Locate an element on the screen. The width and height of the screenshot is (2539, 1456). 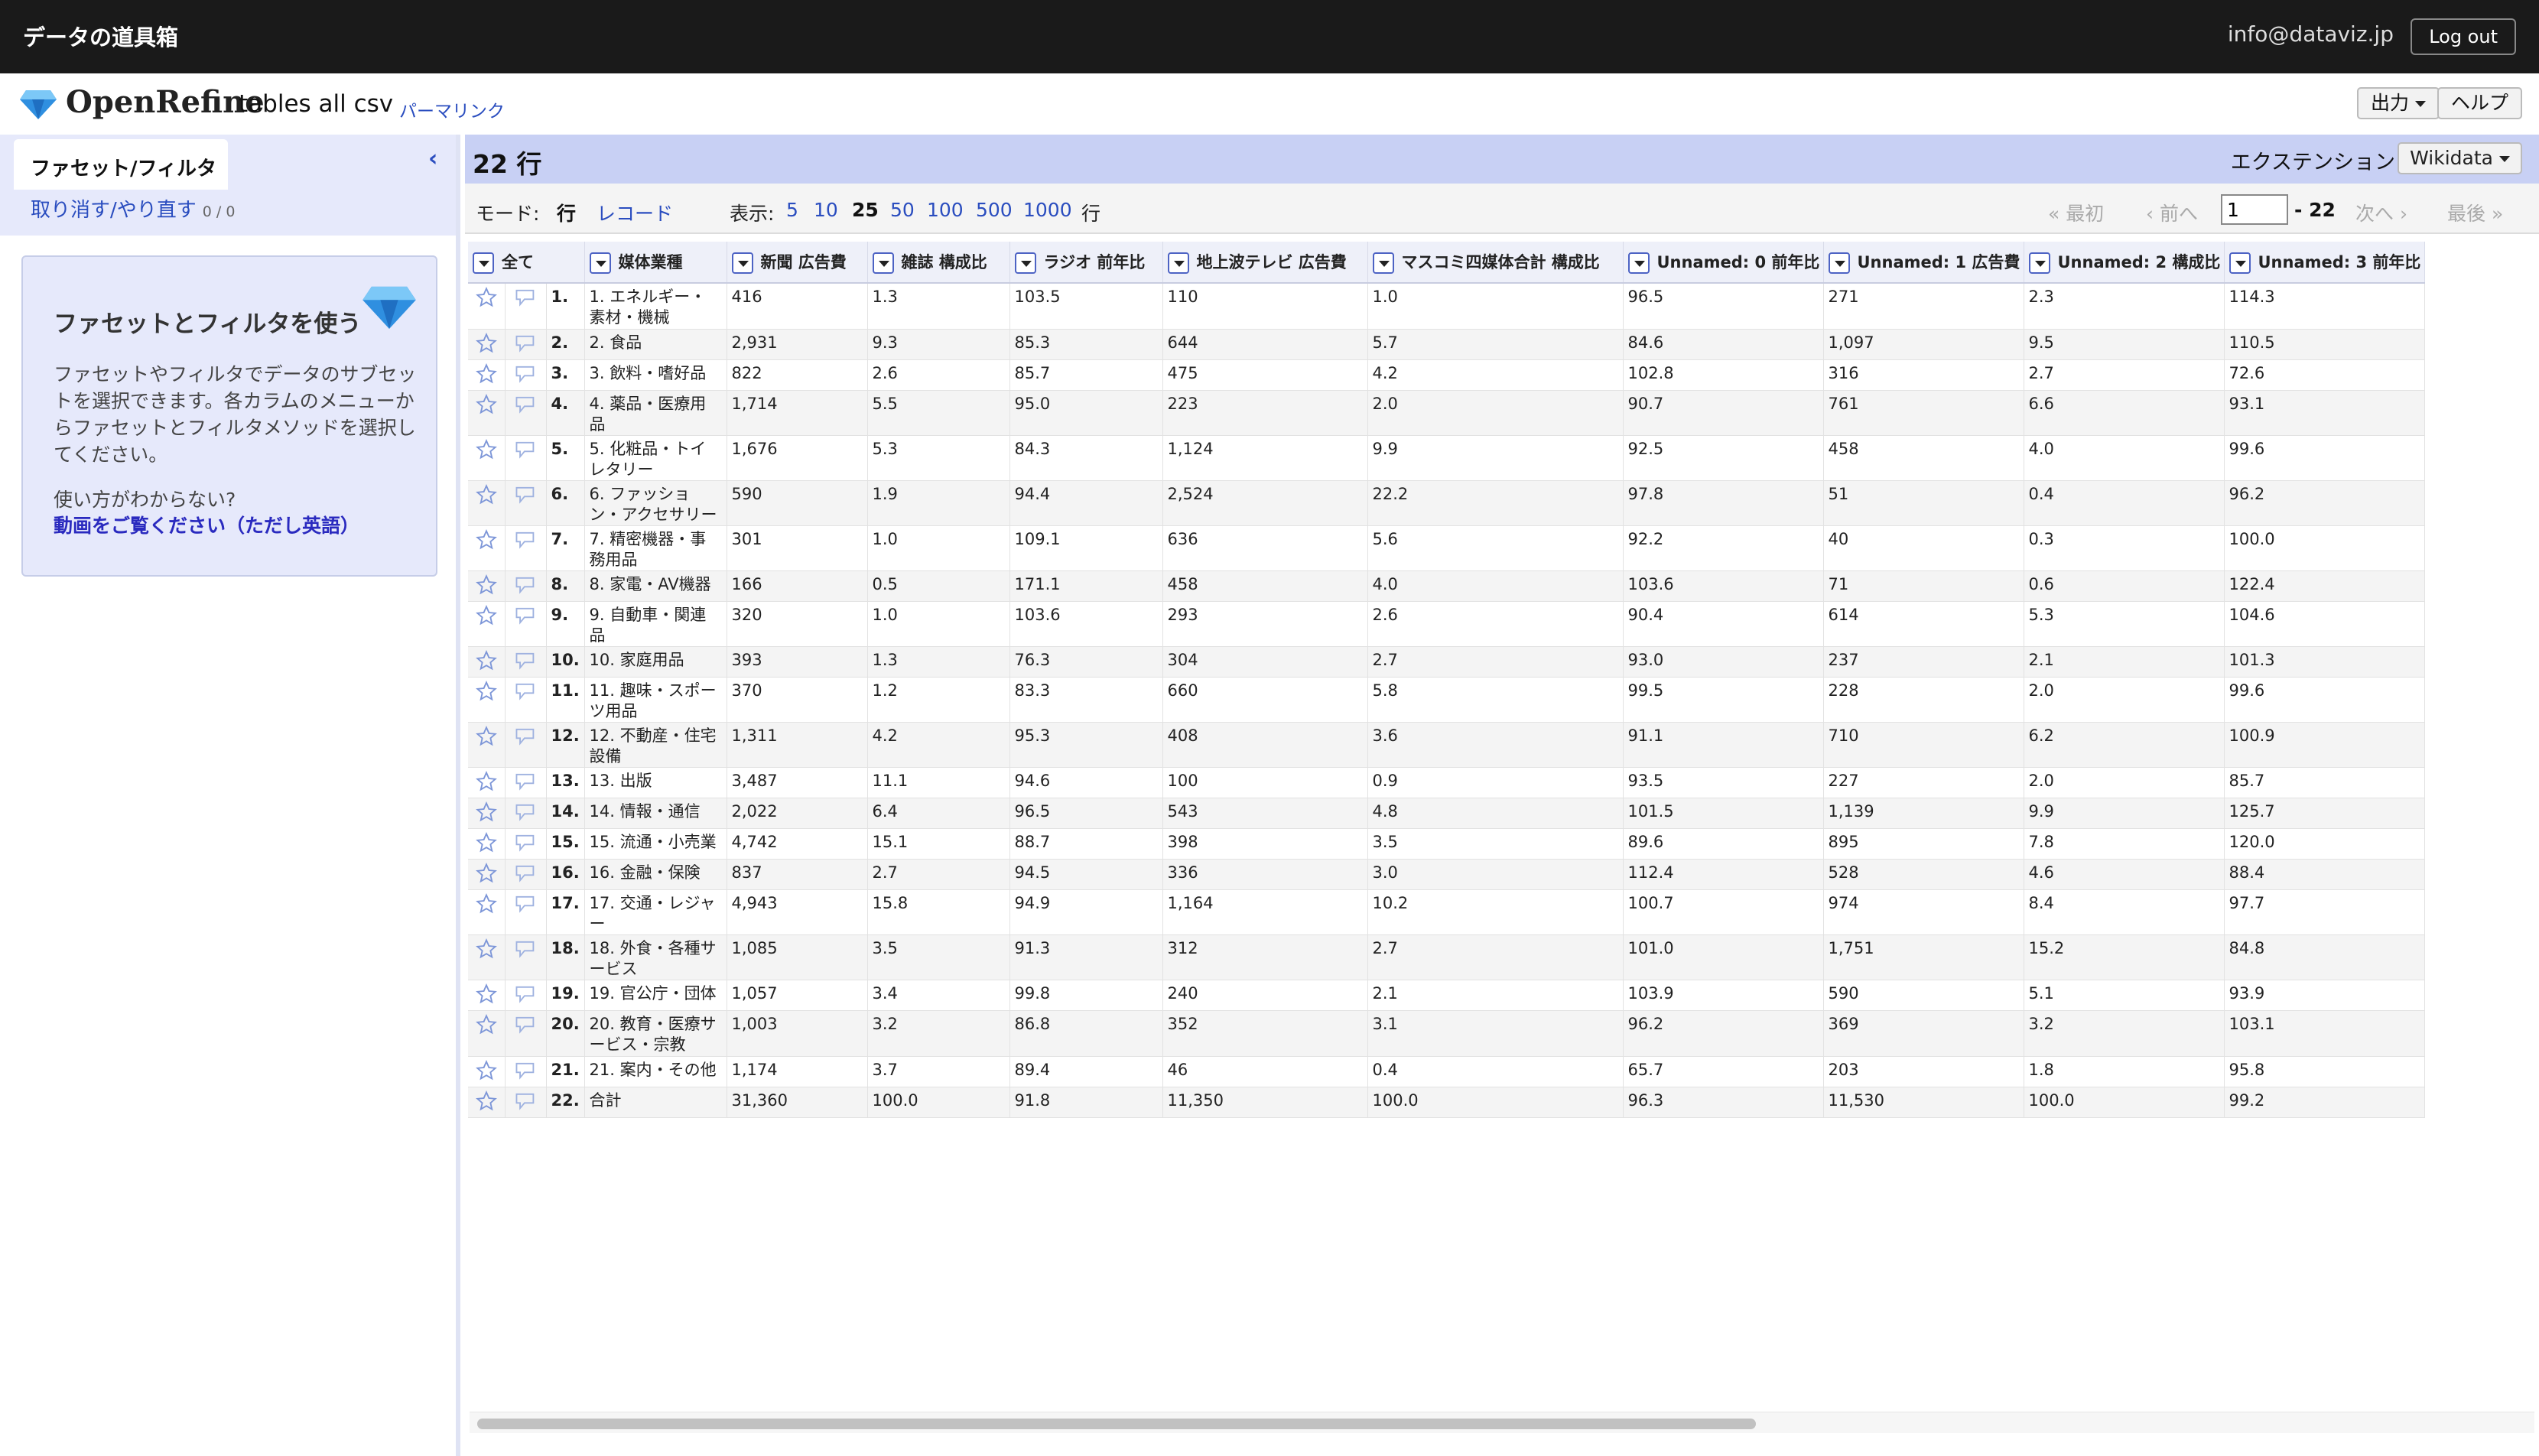
table-cell: 1.3 is located at coordinates (938, 662).